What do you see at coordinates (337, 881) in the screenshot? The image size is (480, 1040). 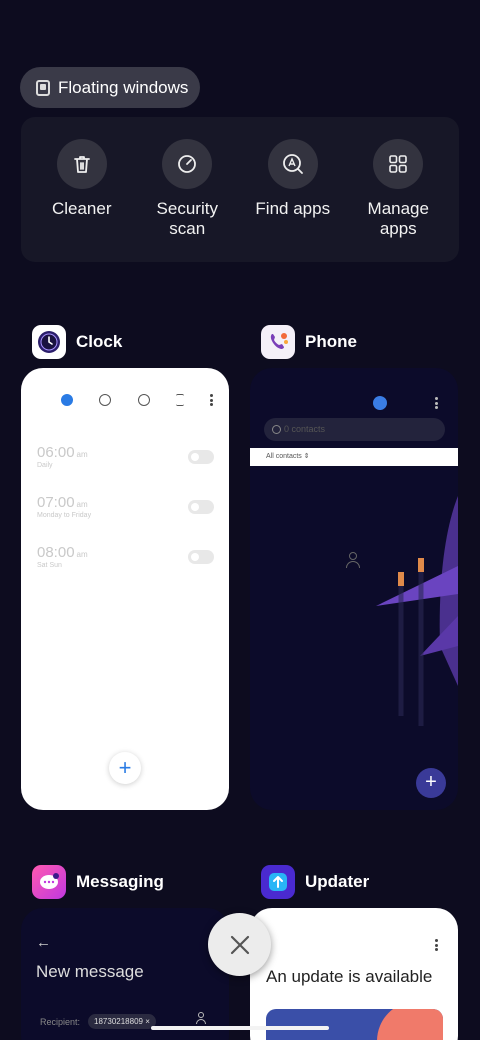 I see `updater-app-title: Updater` at bounding box center [337, 881].